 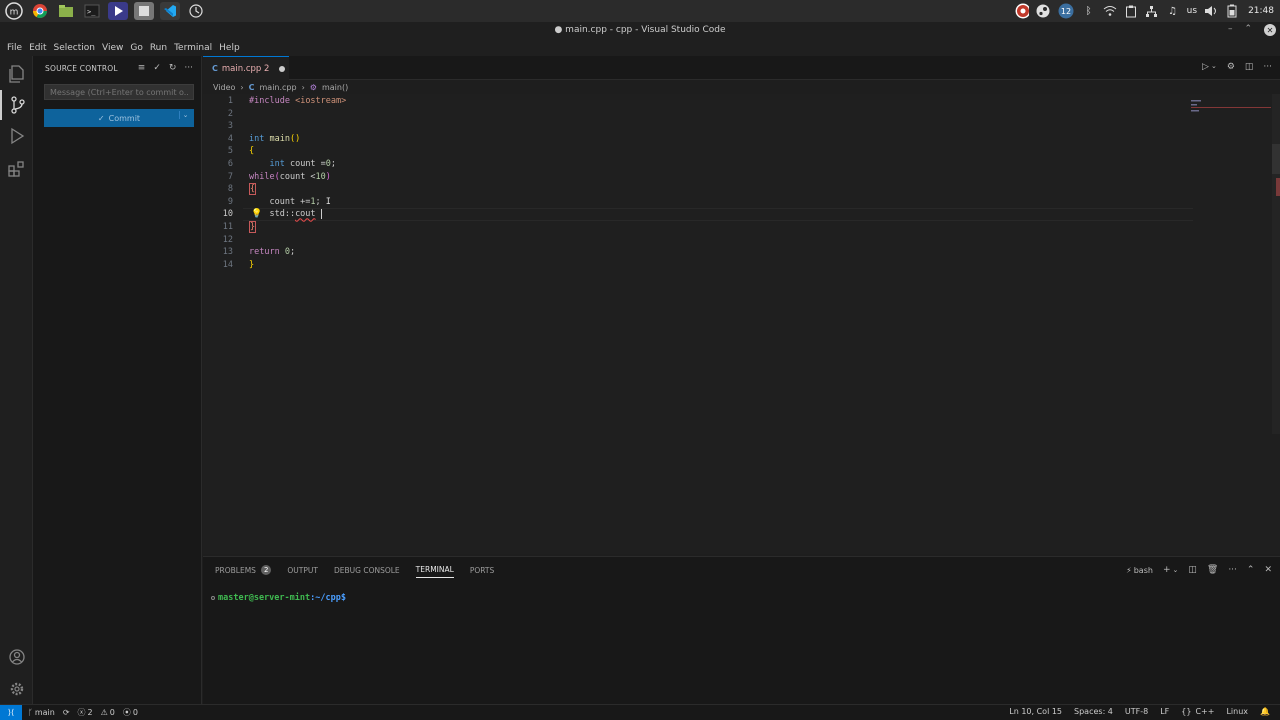 I want to click on tab-debug-console: DEBUG CONSOLE, so click(x=367, y=572).